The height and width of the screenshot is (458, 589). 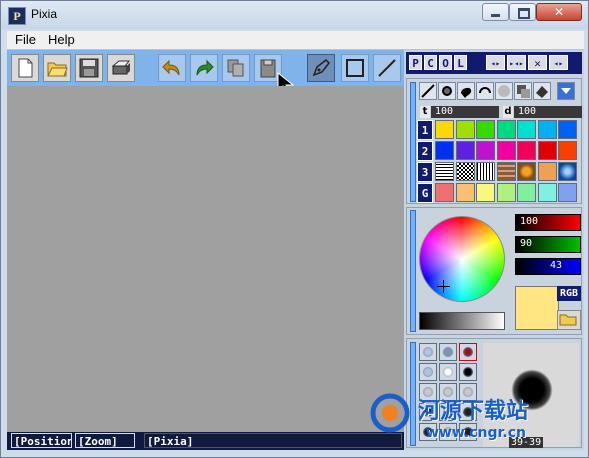 What do you see at coordinates (485, 91) in the screenshot?
I see `rotate-button` at bounding box center [485, 91].